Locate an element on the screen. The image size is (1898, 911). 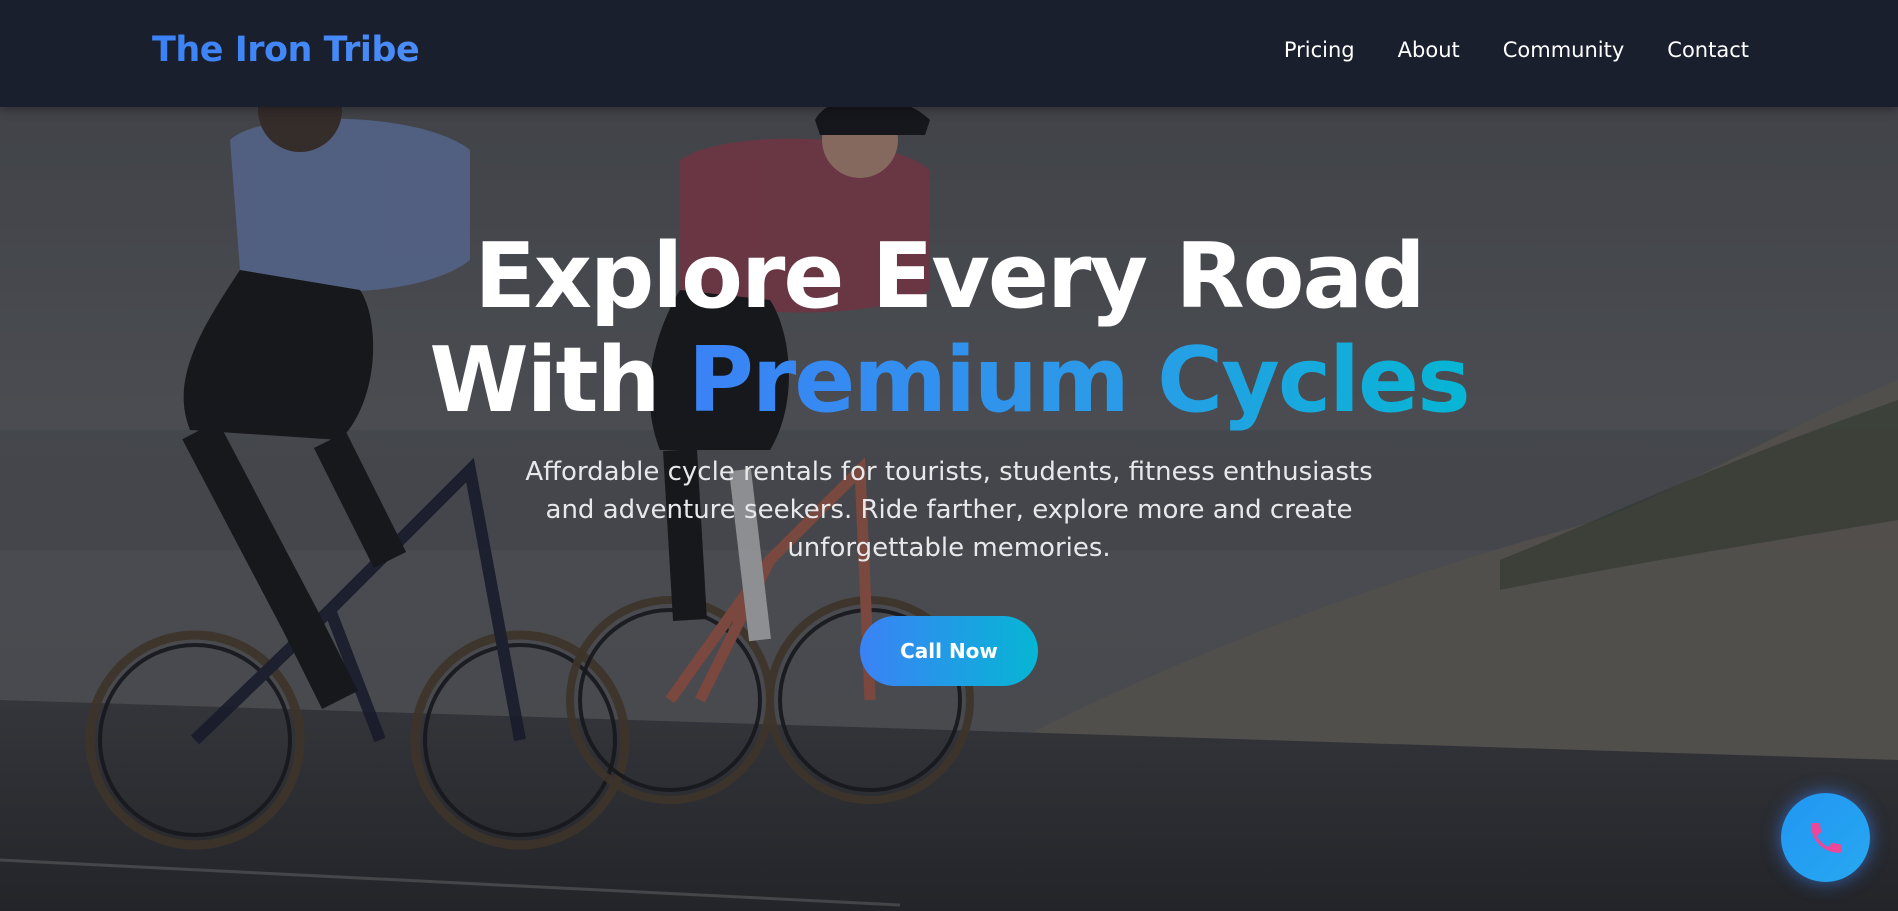
nav-link-pricing: Pricing is located at coordinates (1319, 50).